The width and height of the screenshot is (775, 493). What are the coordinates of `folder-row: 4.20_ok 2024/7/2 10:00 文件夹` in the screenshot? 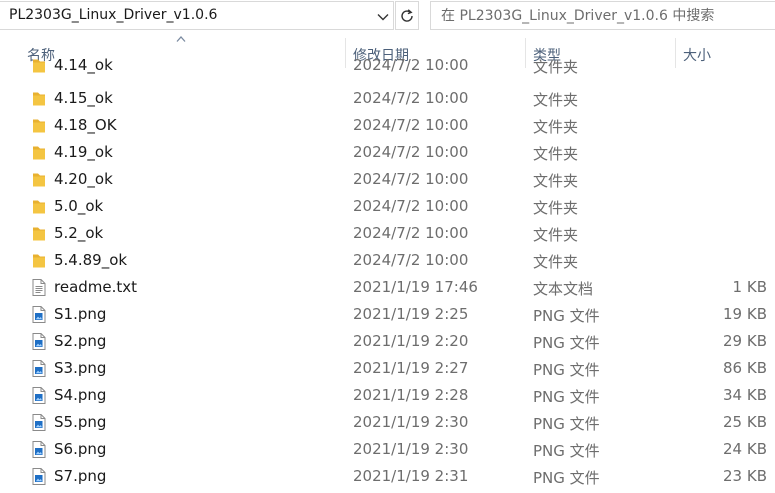 It's located at (387, 179).